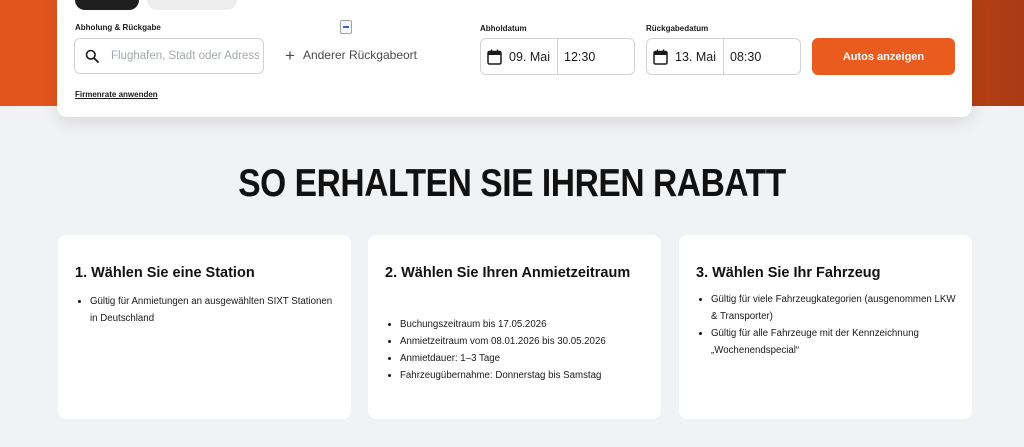 The width and height of the screenshot is (1024, 447). What do you see at coordinates (883, 56) in the screenshot?
I see `show-cars-button: Autos anzeigen` at bounding box center [883, 56].